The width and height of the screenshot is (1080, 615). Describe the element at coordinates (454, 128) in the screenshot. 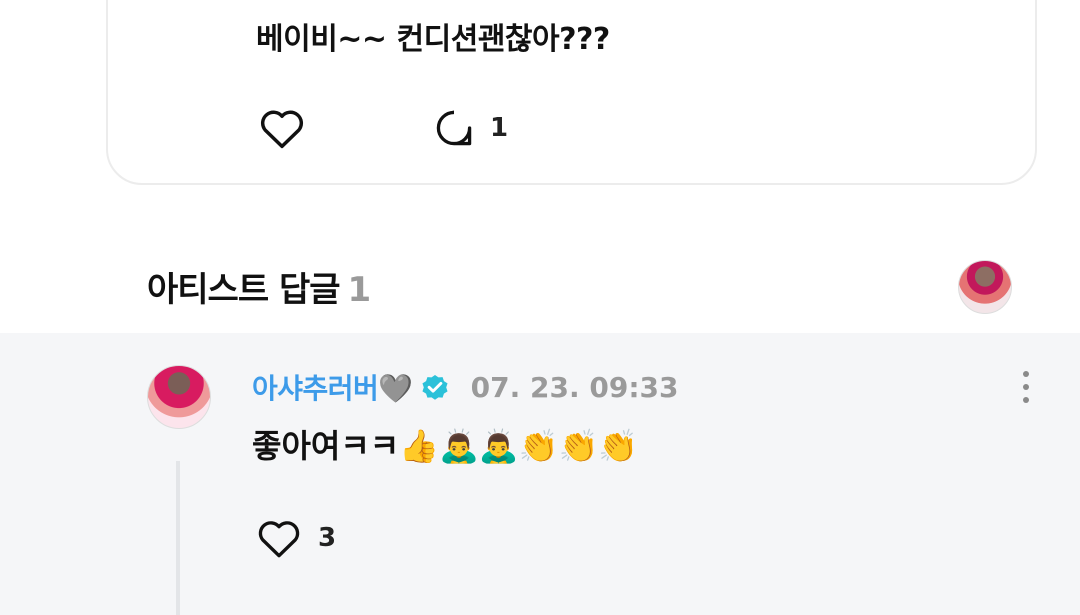

I see `comment-bubble-icon` at that location.